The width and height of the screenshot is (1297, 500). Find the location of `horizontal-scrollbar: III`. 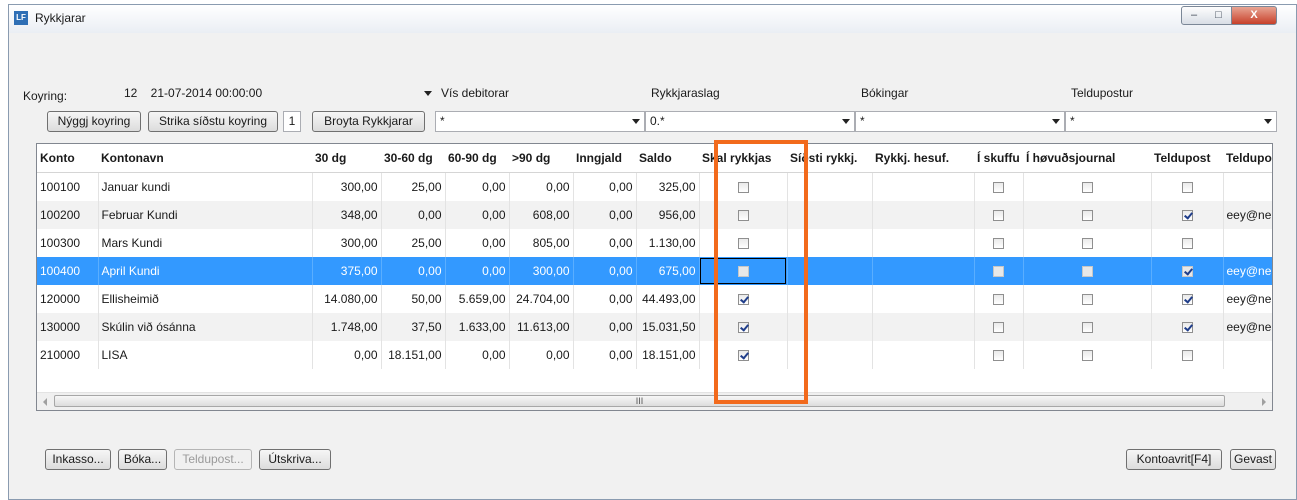

horizontal-scrollbar: III is located at coordinates (654, 401).